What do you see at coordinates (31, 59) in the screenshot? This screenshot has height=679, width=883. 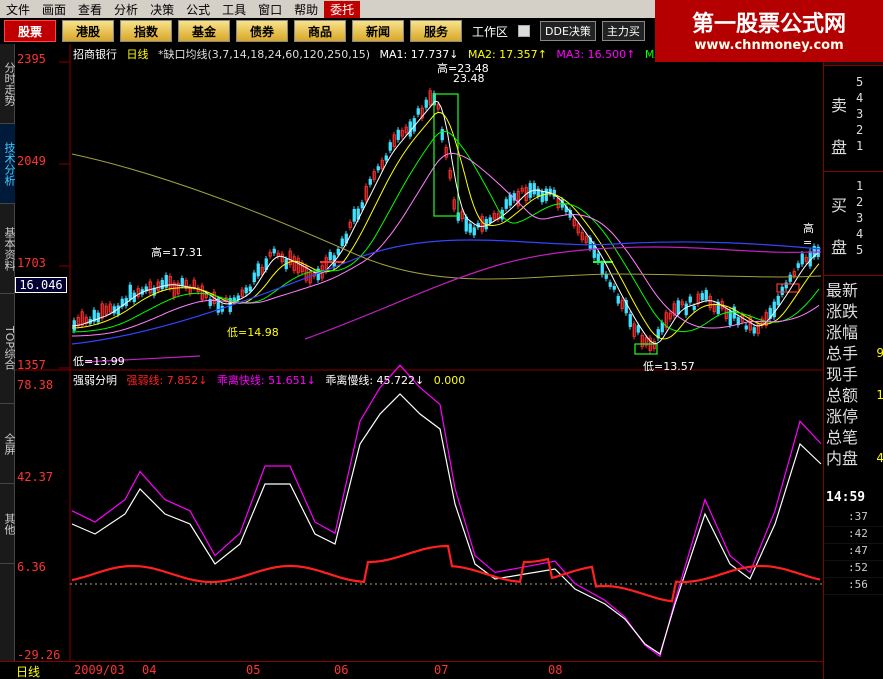 I see `price-tick: 2395` at bounding box center [31, 59].